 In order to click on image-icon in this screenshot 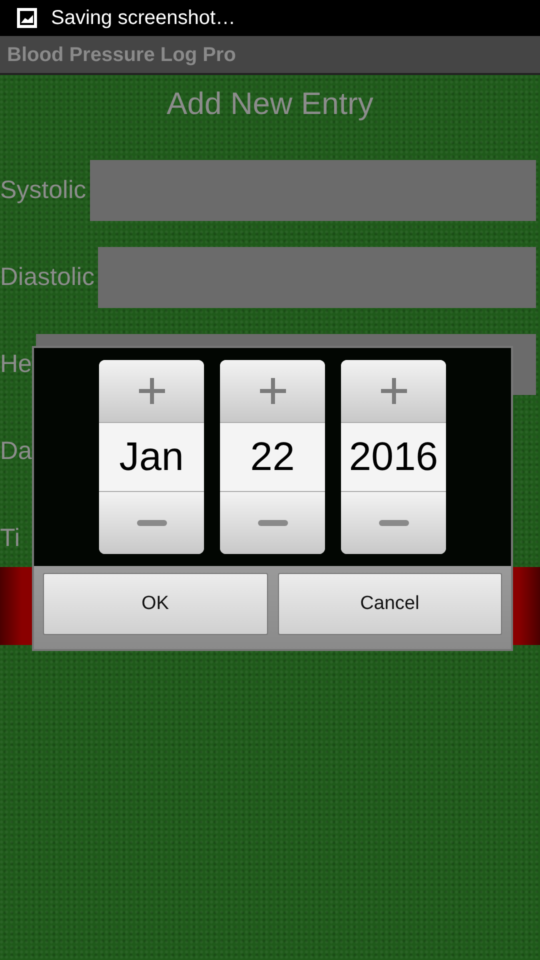, I will do `click(27, 18)`.